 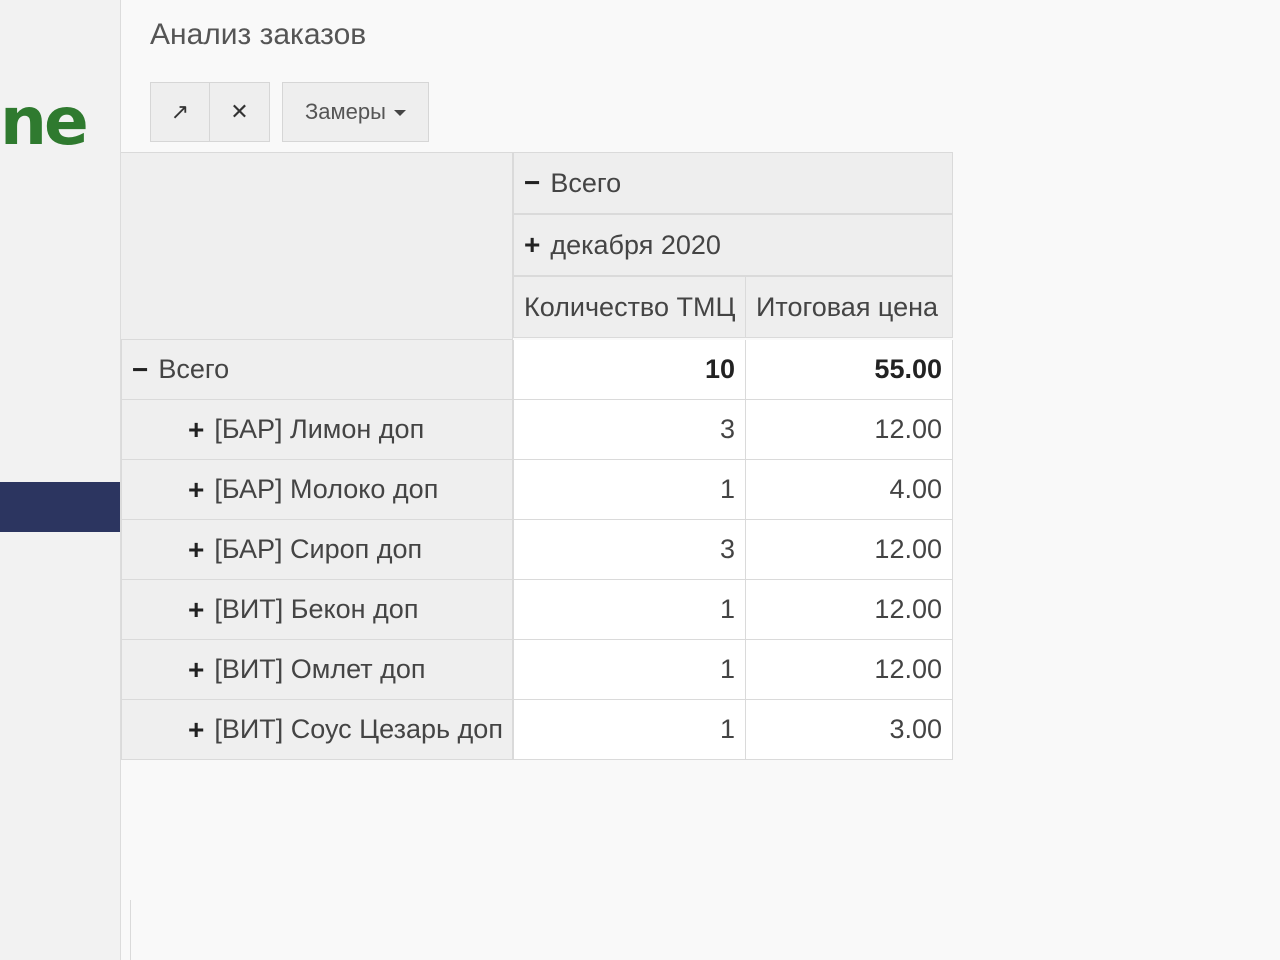 I want to click on expand-collapse-group: ↗ ✕, so click(x=210, y=112).